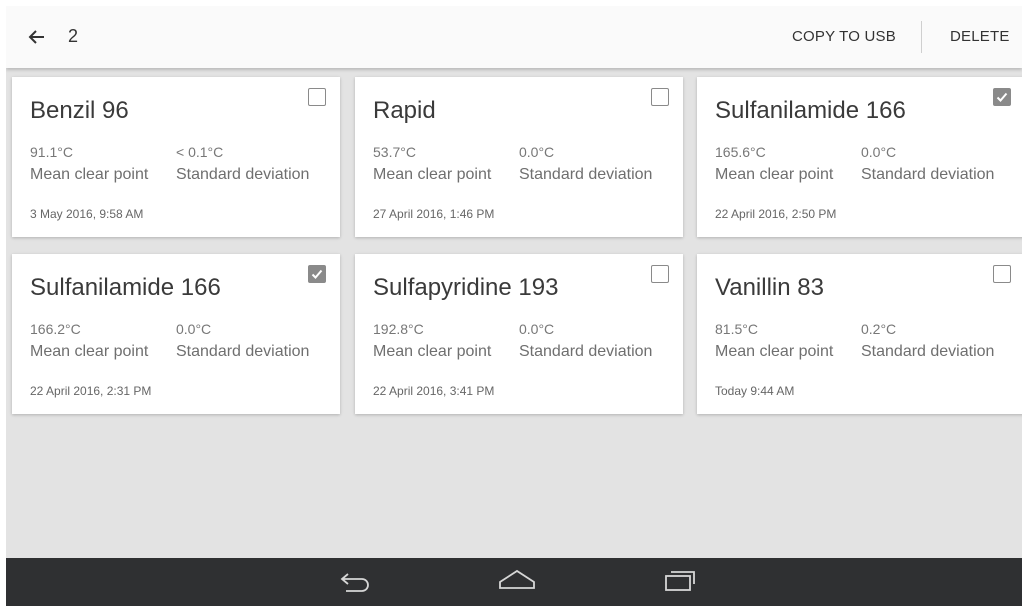 Image resolution: width=1022 pixels, height=606 pixels. I want to click on delete-button: DELETE, so click(980, 36).